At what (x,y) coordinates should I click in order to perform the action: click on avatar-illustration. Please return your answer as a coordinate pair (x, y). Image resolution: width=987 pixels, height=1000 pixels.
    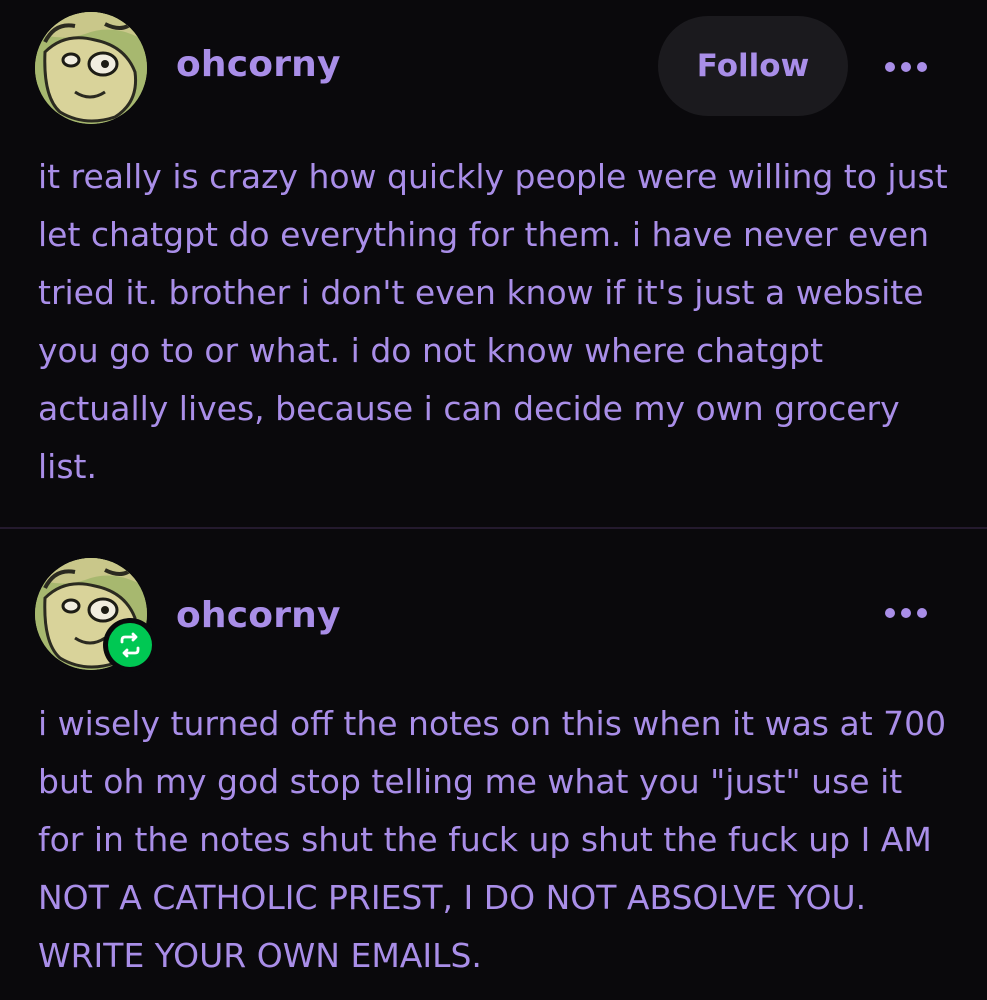
    Looking at the image, I should click on (91, 68).